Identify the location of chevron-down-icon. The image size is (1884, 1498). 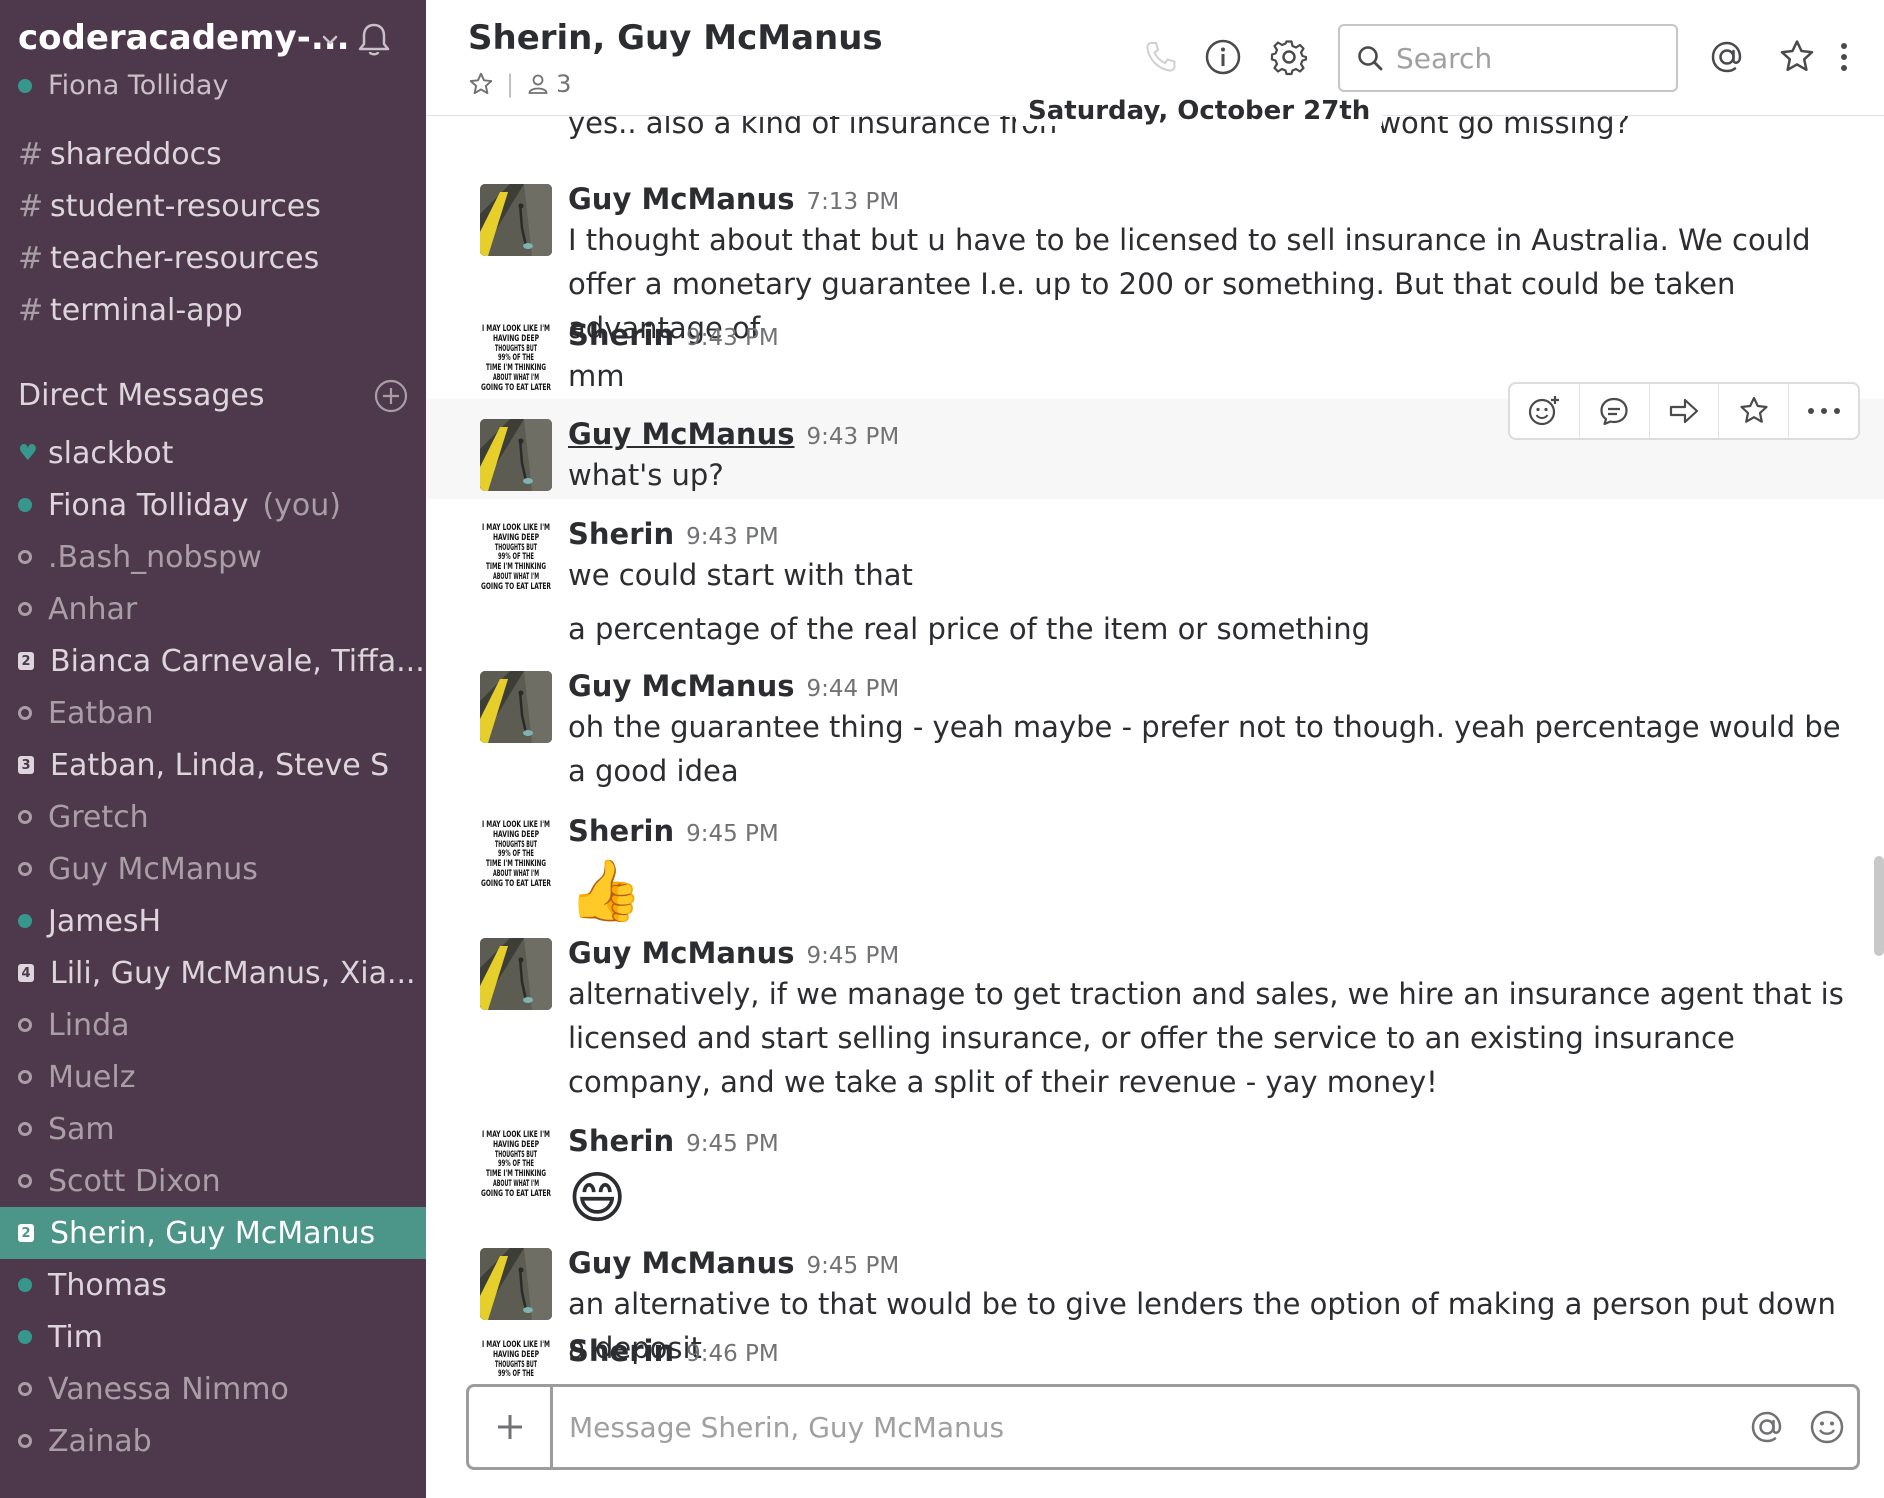
(330, 40).